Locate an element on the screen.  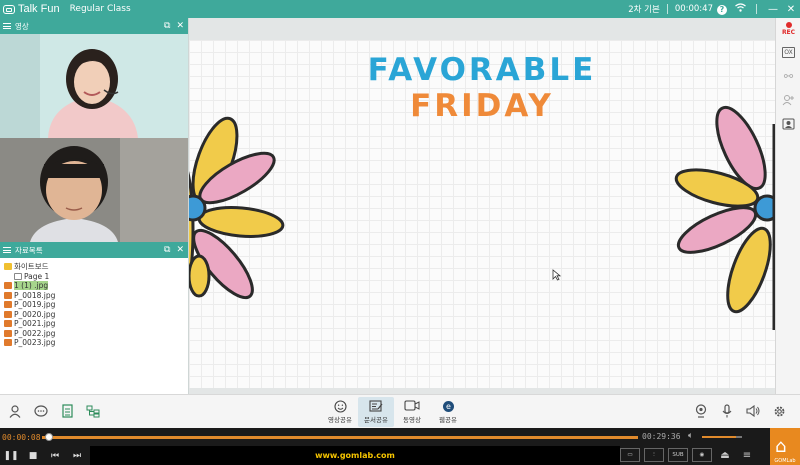
ox-quiz-button: OX is located at coordinates (788, 52).